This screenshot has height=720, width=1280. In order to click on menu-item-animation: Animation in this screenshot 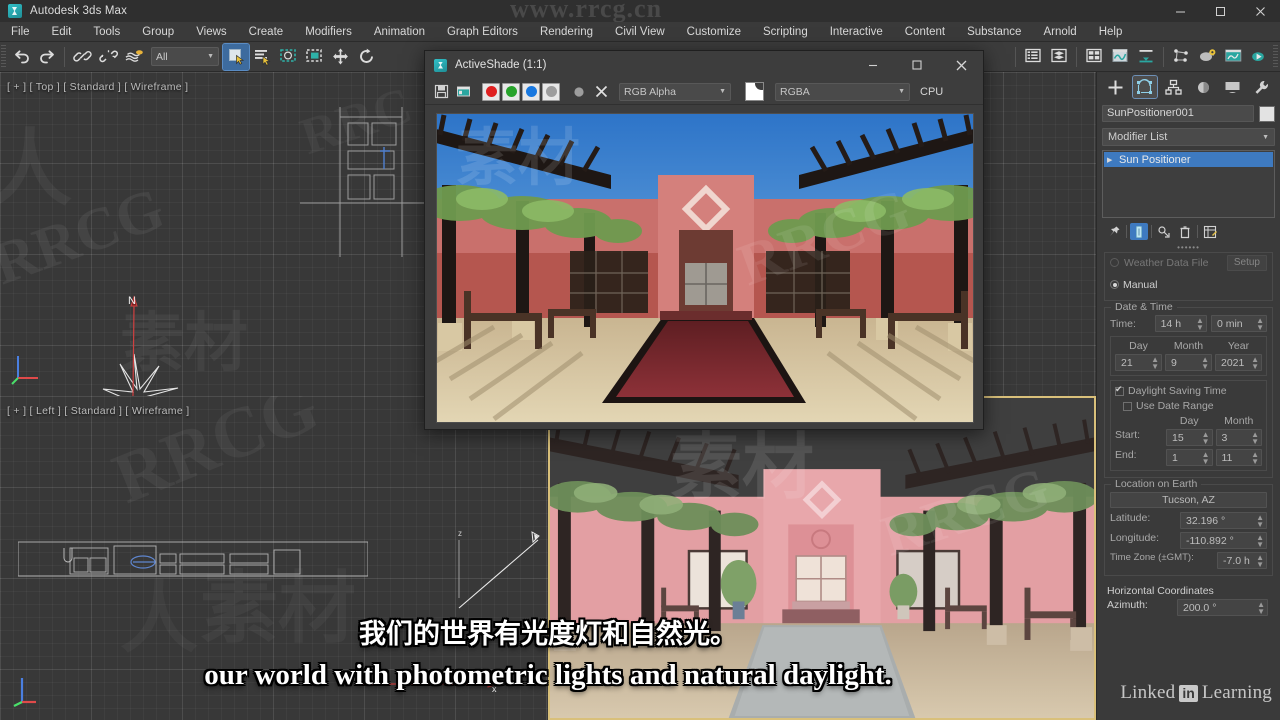, I will do `click(399, 32)`.